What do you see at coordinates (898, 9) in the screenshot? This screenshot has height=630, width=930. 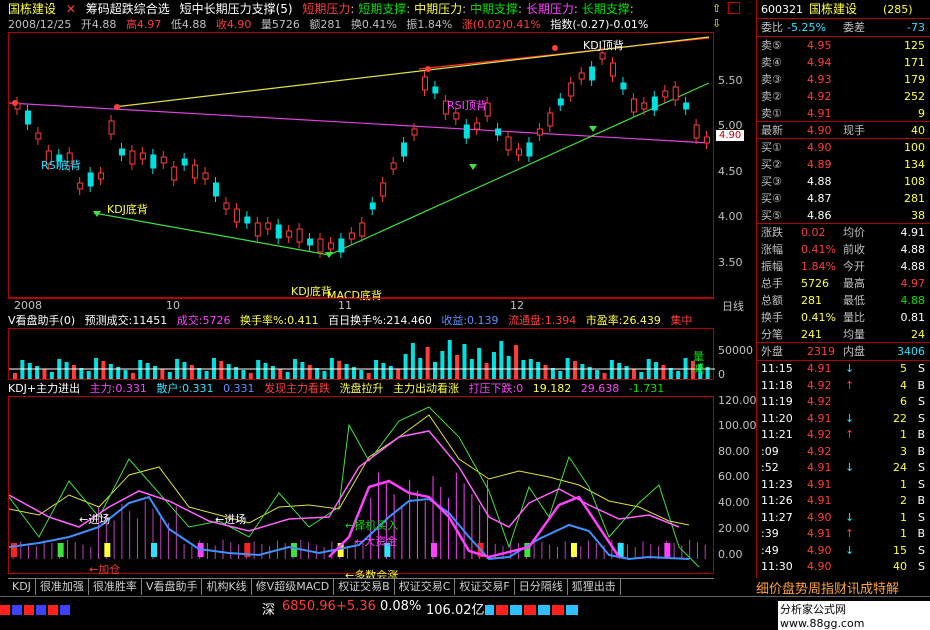 I see `quote-count: (285)` at bounding box center [898, 9].